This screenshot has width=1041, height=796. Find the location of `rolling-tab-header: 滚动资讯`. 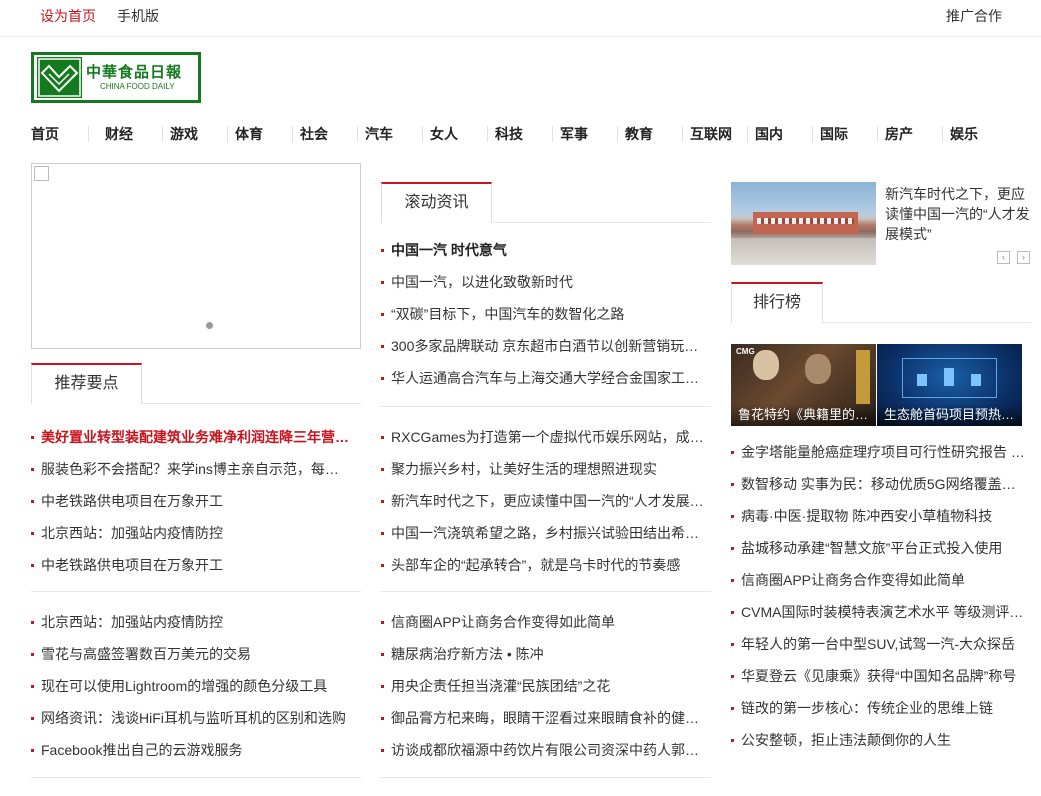

rolling-tab-header: 滚动资讯 is located at coordinates (546, 202).